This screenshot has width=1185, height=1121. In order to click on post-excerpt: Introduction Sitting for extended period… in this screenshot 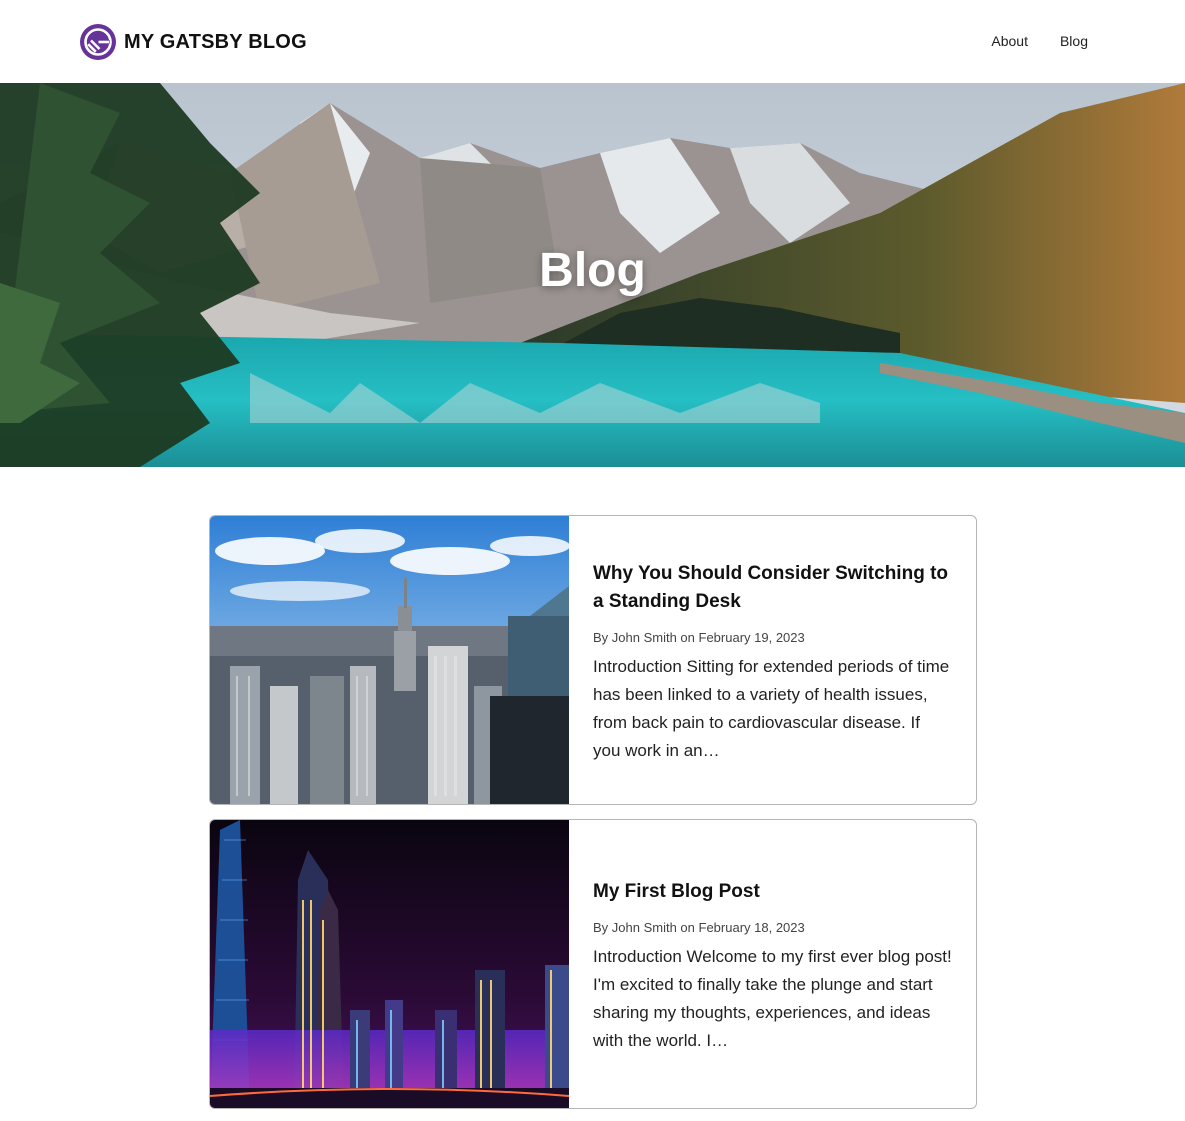, I will do `click(771, 708)`.